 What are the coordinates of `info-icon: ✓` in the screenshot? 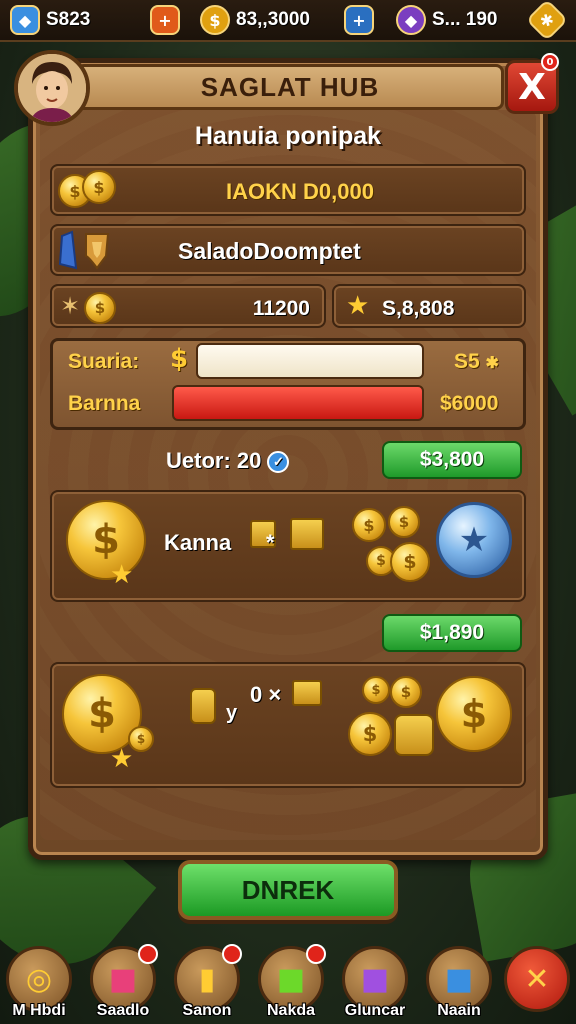 It's located at (278, 462).